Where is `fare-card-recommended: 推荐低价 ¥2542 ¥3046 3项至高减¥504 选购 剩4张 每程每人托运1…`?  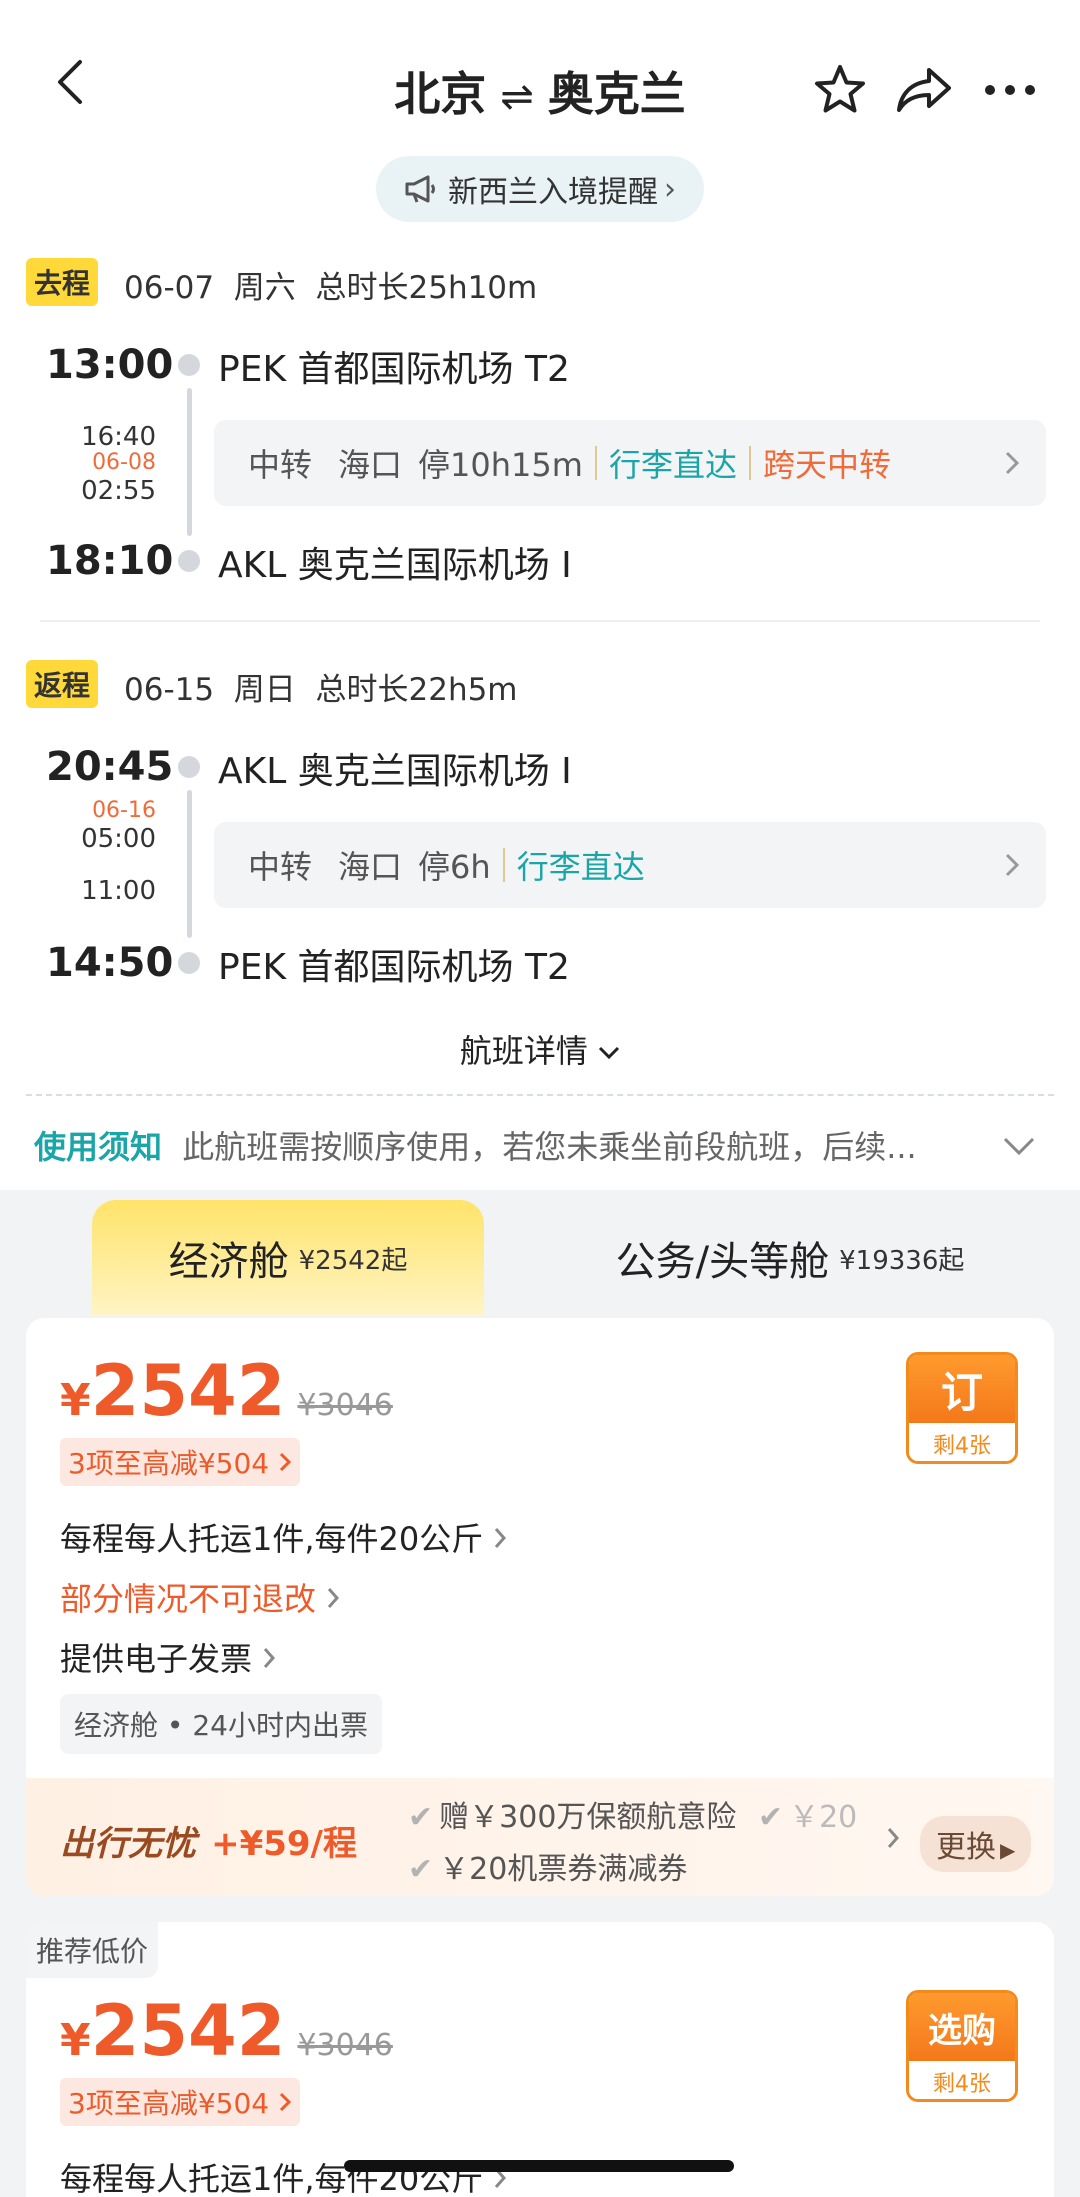 fare-card-recommended: 推荐低价 ¥2542 ¥3046 3项至高减¥504 选购 剩4张 每程每人托运1… is located at coordinates (540, 2059).